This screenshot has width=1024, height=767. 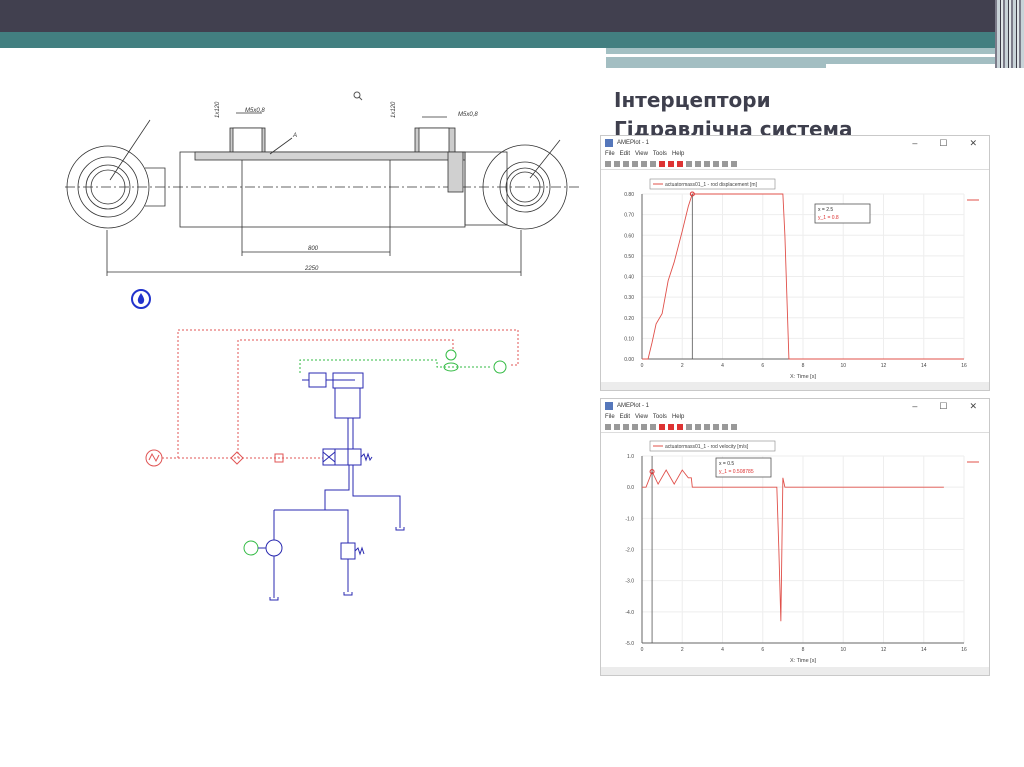 I want to click on y-tick-label: -1.0, so click(x=629, y=519).